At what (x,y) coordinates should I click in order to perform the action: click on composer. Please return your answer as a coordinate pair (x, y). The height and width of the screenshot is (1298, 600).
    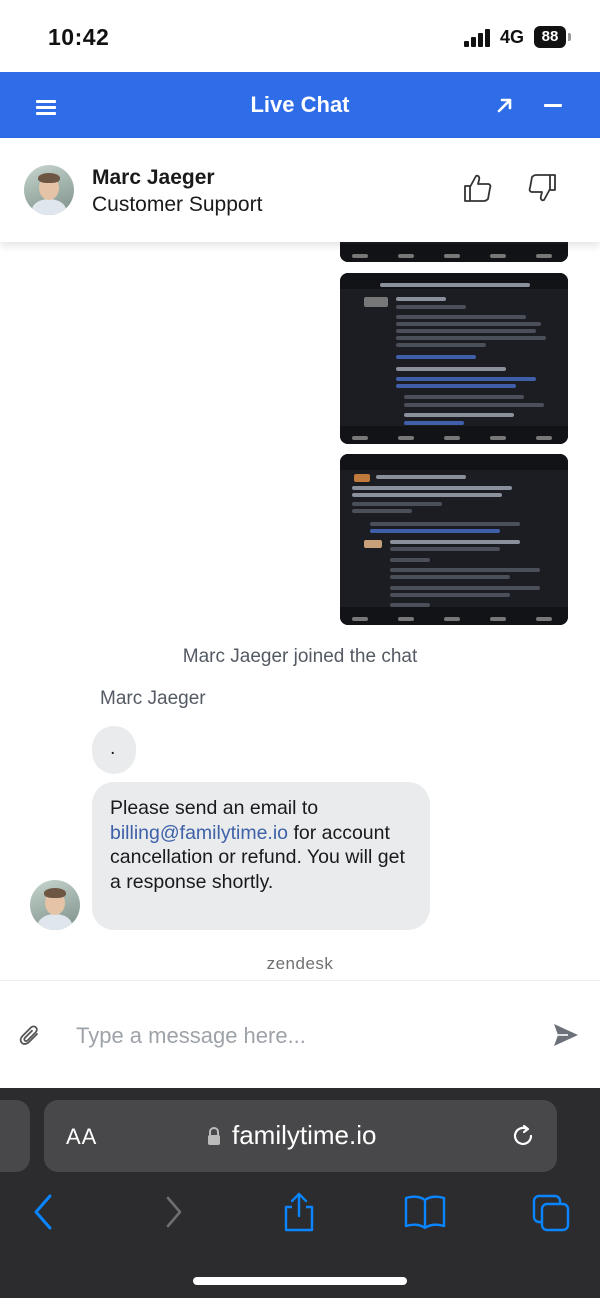
    Looking at the image, I should click on (300, 1034).